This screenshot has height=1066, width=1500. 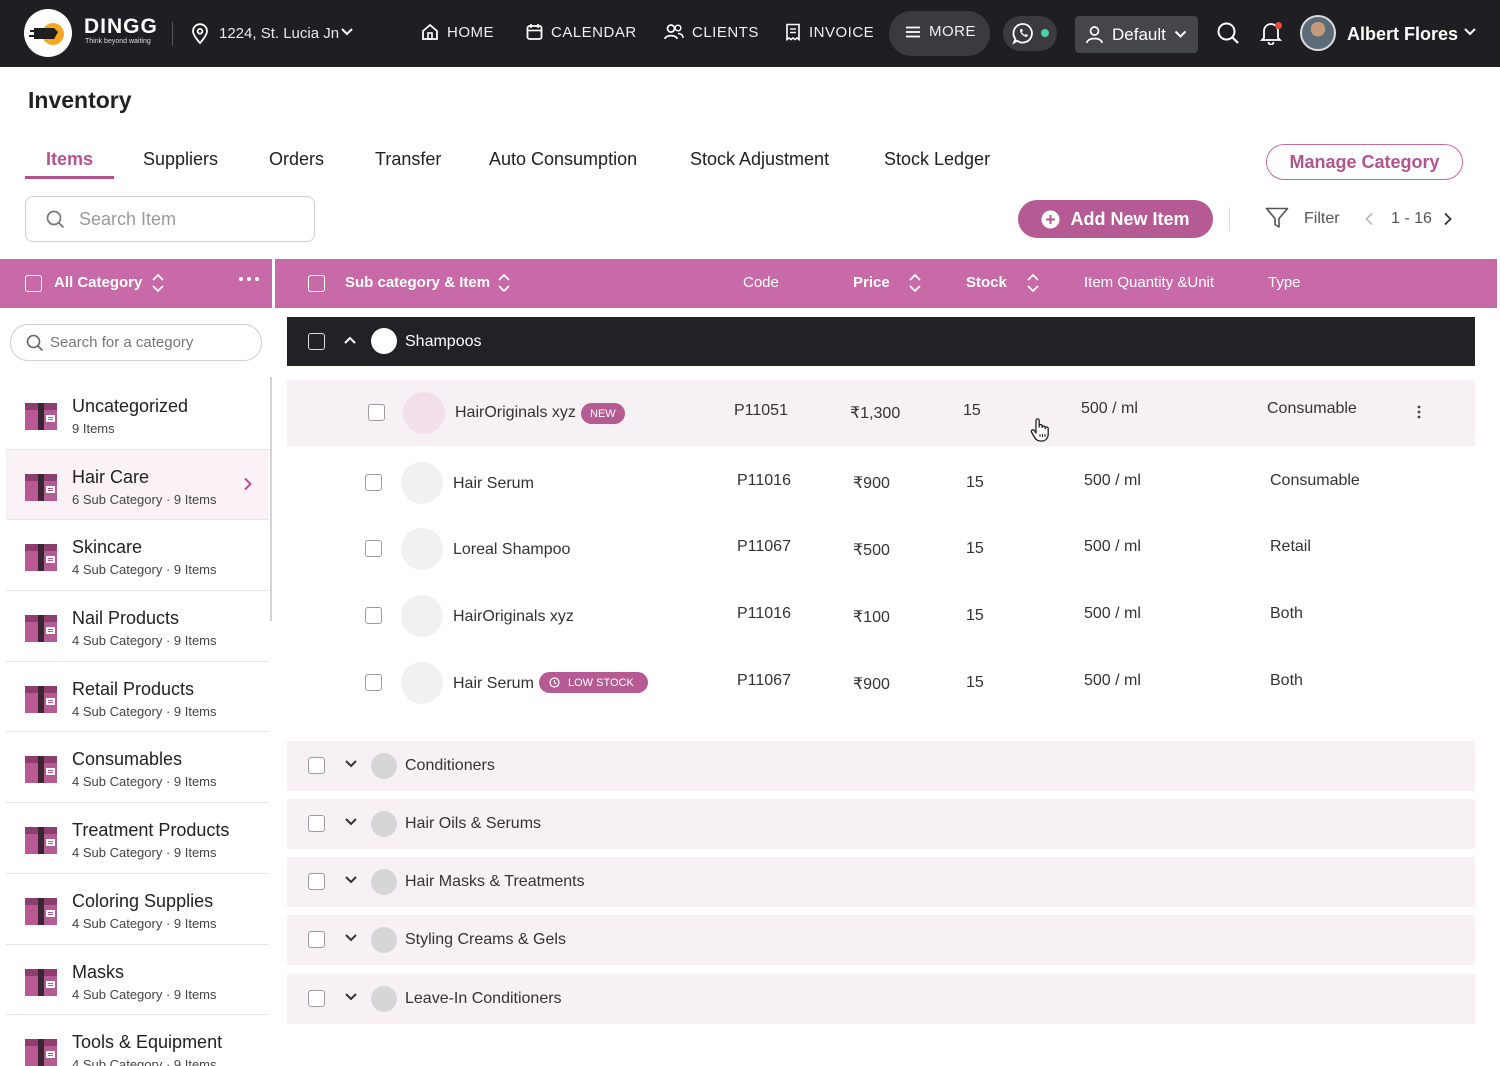 What do you see at coordinates (41, 486) in the screenshot?
I see `package-icon` at bounding box center [41, 486].